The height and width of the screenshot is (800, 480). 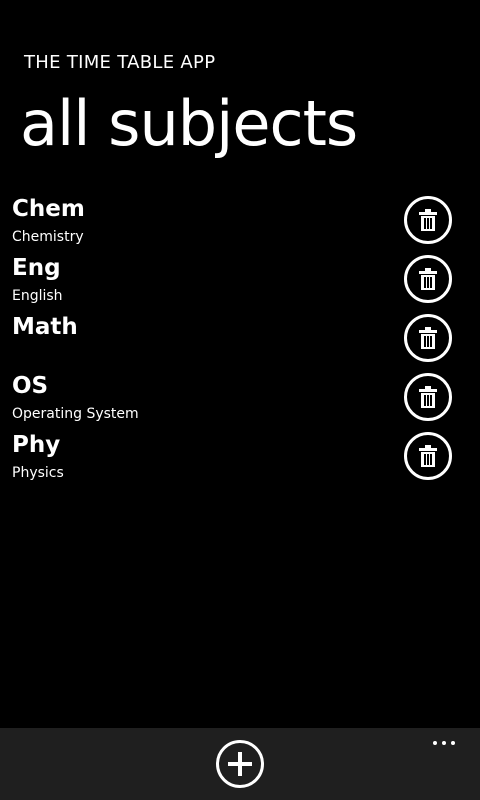 What do you see at coordinates (240, 280) in the screenshot?
I see `subject-row-eng: Eng English` at bounding box center [240, 280].